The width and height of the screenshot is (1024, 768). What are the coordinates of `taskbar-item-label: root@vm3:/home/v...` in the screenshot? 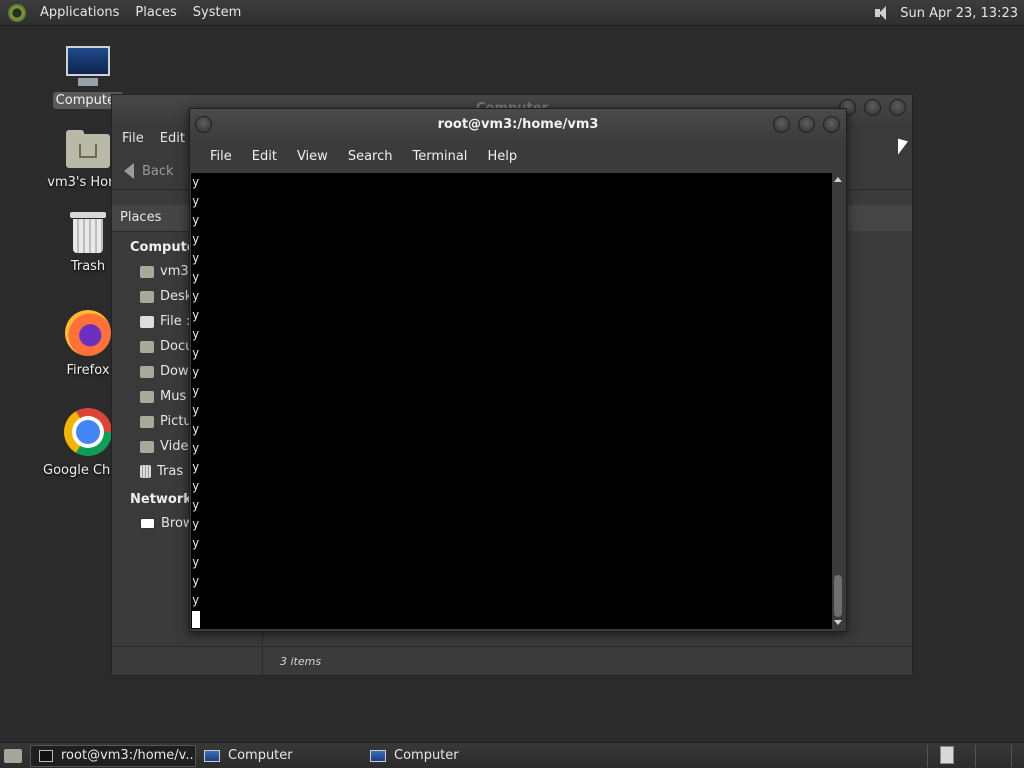 It's located at (128, 755).